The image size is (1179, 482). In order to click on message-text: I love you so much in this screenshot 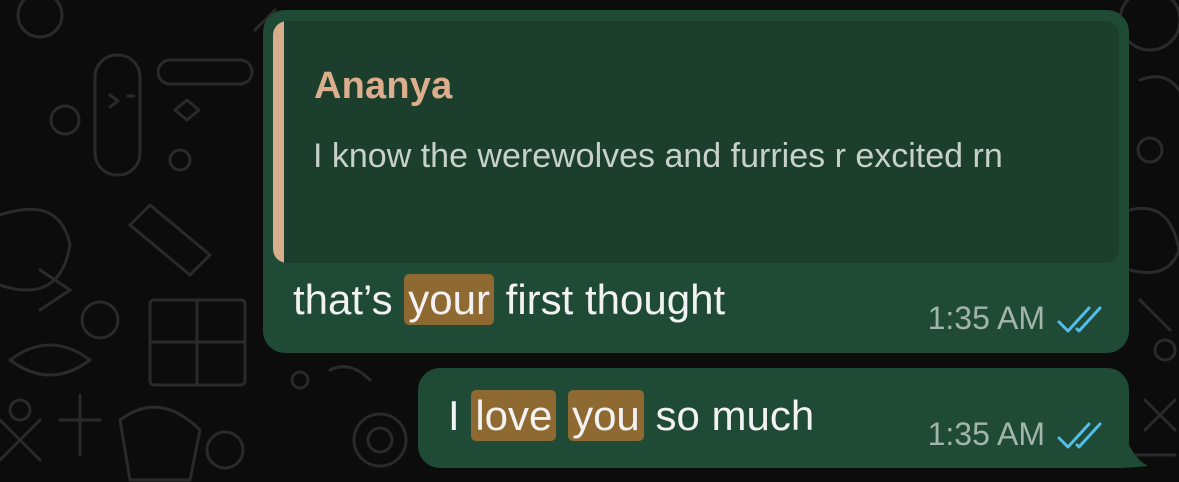, I will do `click(631, 415)`.